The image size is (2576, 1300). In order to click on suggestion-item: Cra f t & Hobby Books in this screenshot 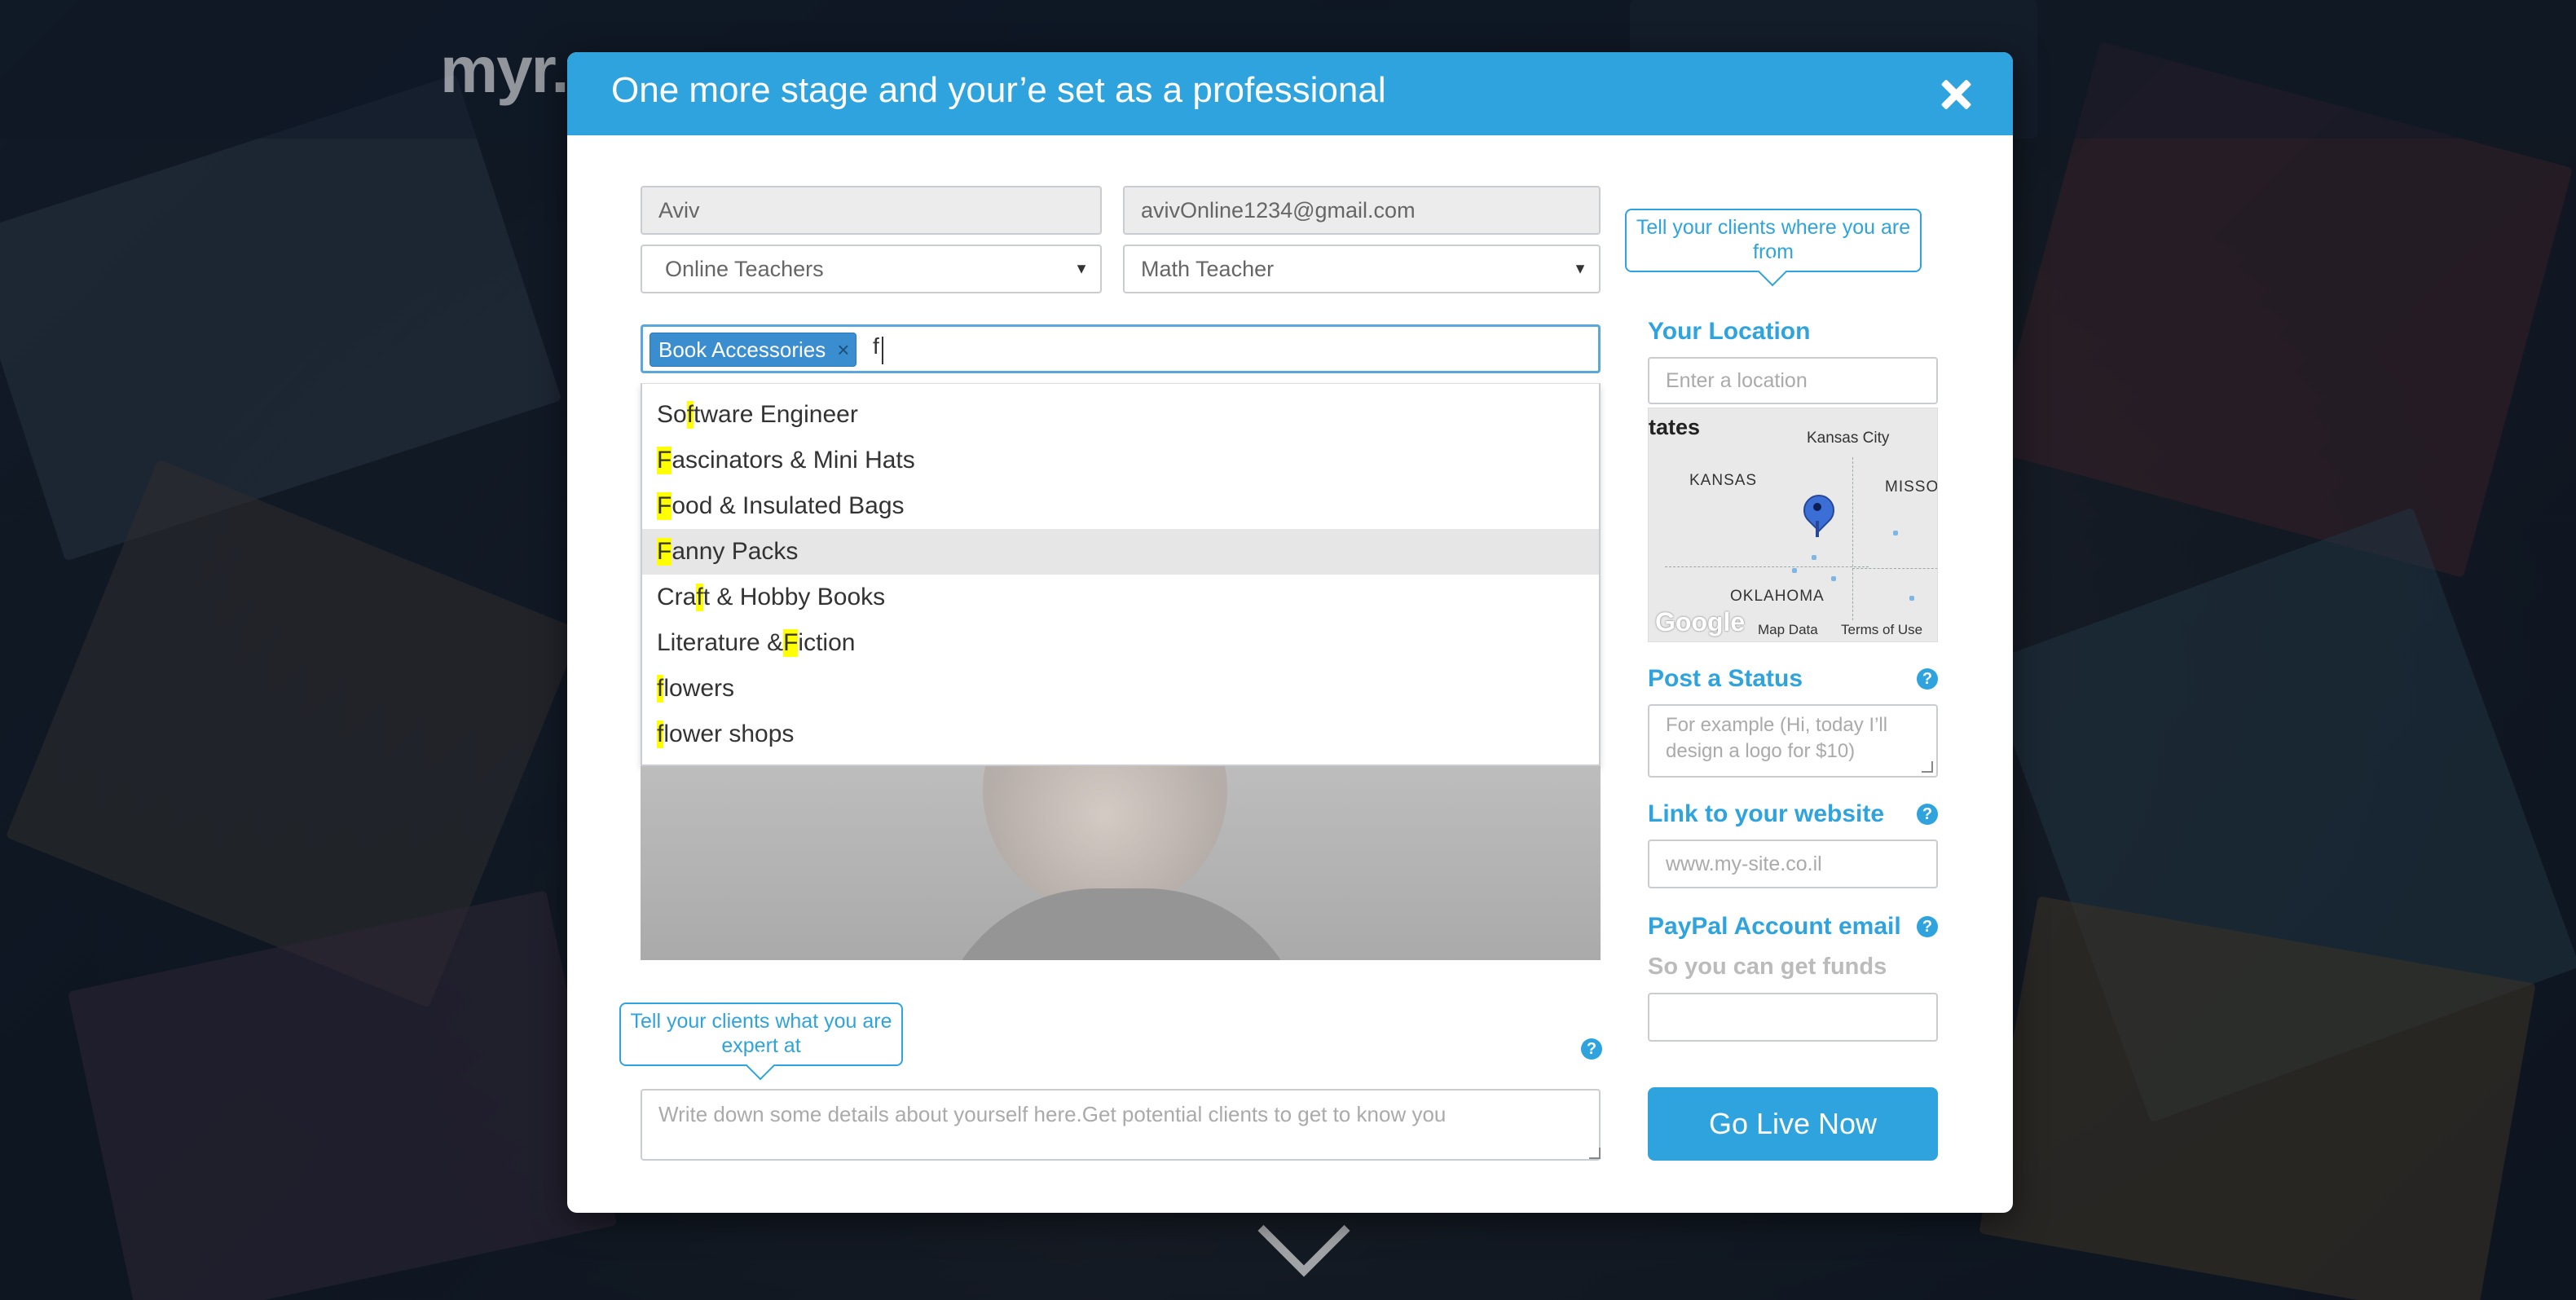, I will do `click(1120, 598)`.